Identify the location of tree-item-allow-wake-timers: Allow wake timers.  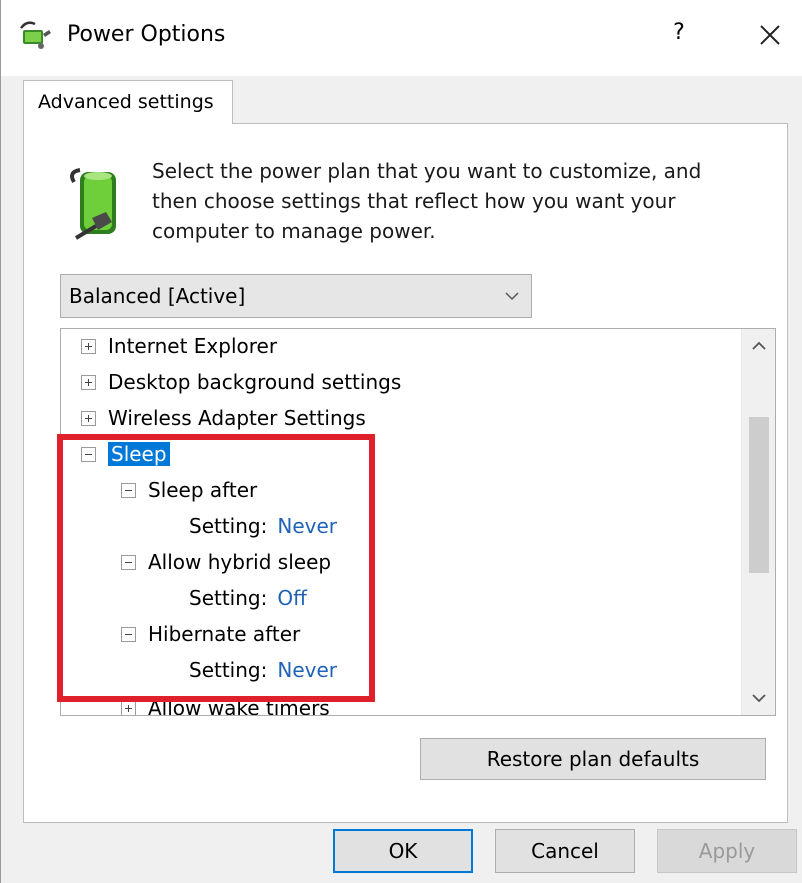
(225, 703).